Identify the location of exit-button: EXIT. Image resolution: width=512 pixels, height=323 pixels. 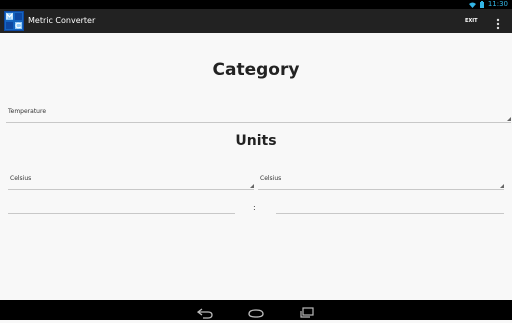
(471, 21).